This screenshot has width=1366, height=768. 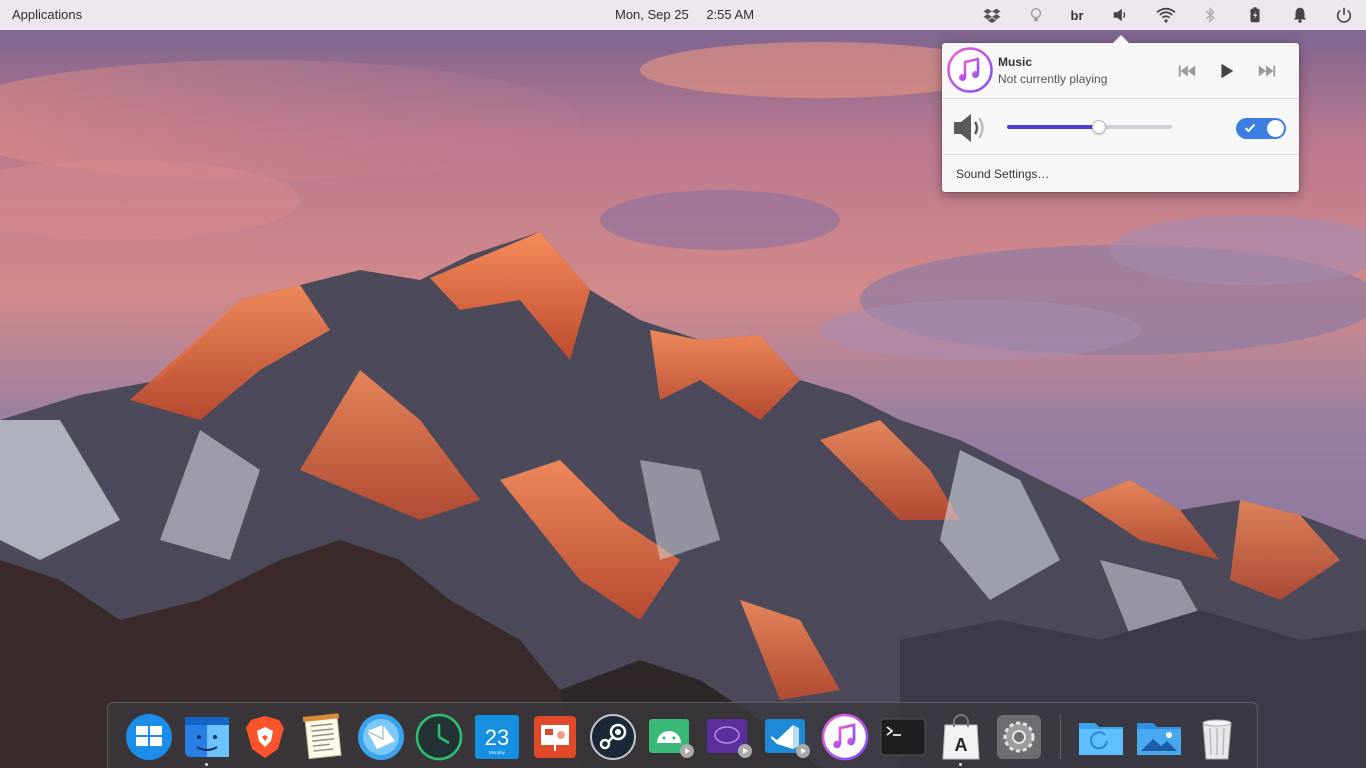 I want to click on dock-item-text-editor, so click(x=323, y=737).